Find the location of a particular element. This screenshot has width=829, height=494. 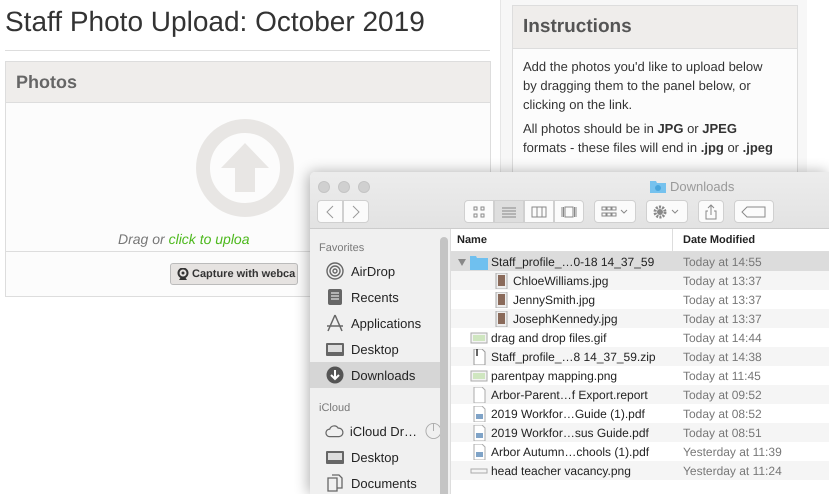

zoom-icon is located at coordinates (364, 187).